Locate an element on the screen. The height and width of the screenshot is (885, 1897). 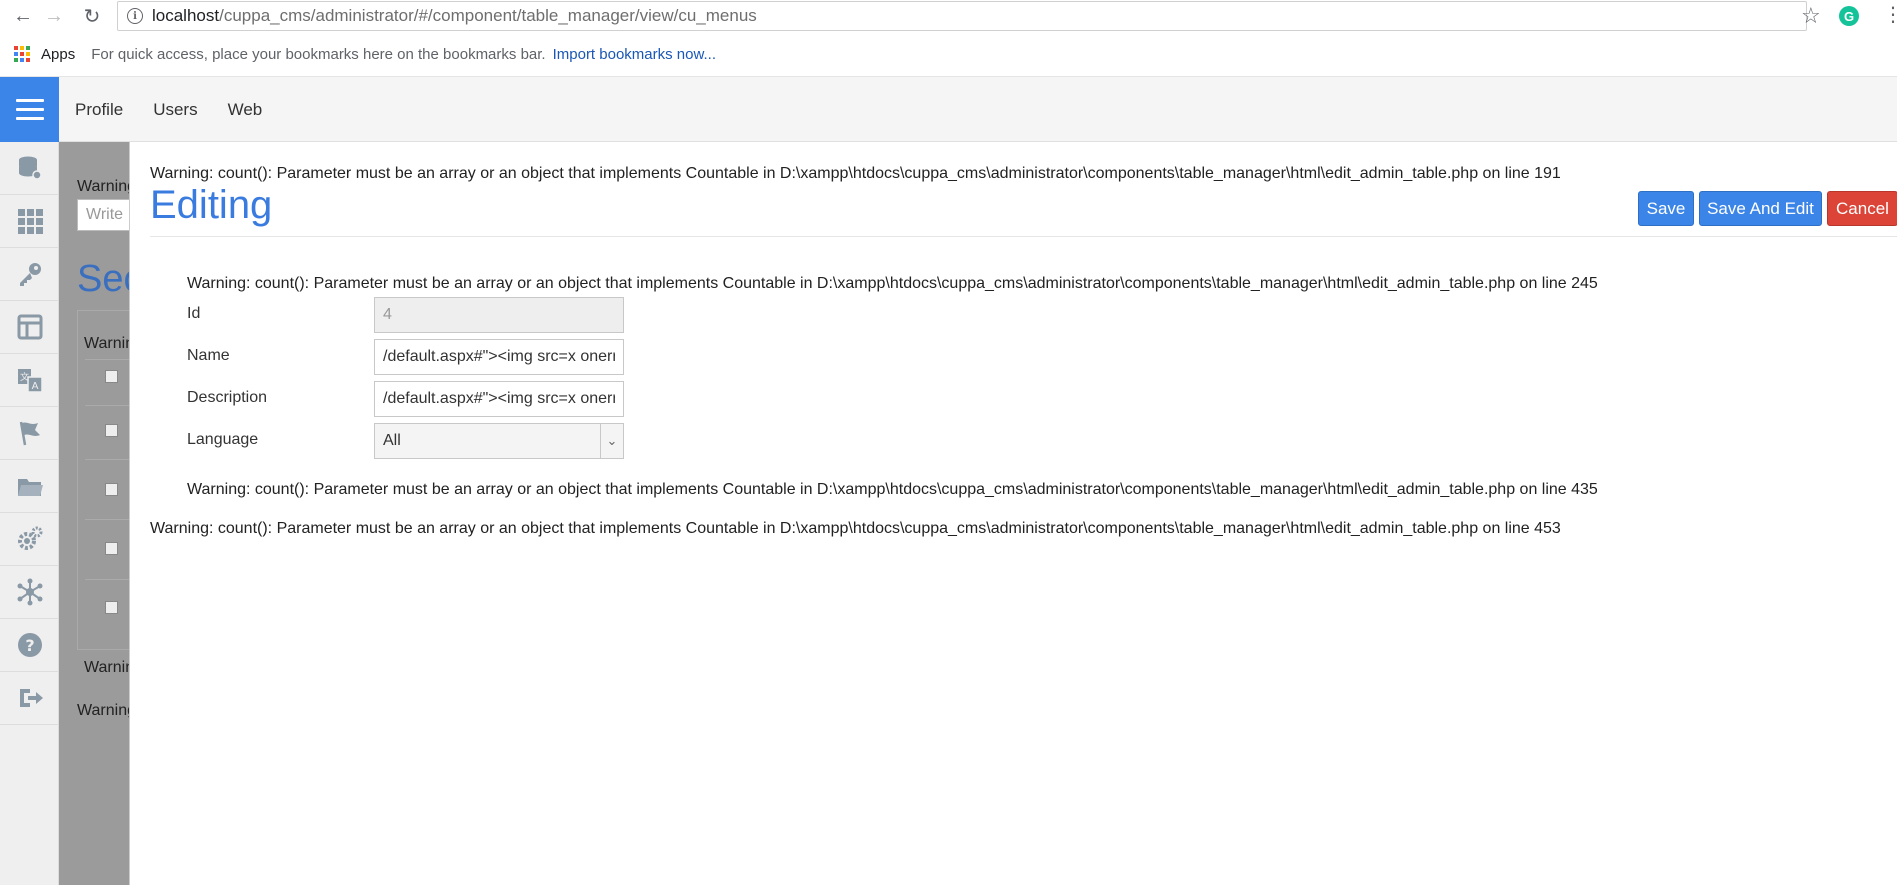
sidebar-item-apps is located at coordinates (29, 221).